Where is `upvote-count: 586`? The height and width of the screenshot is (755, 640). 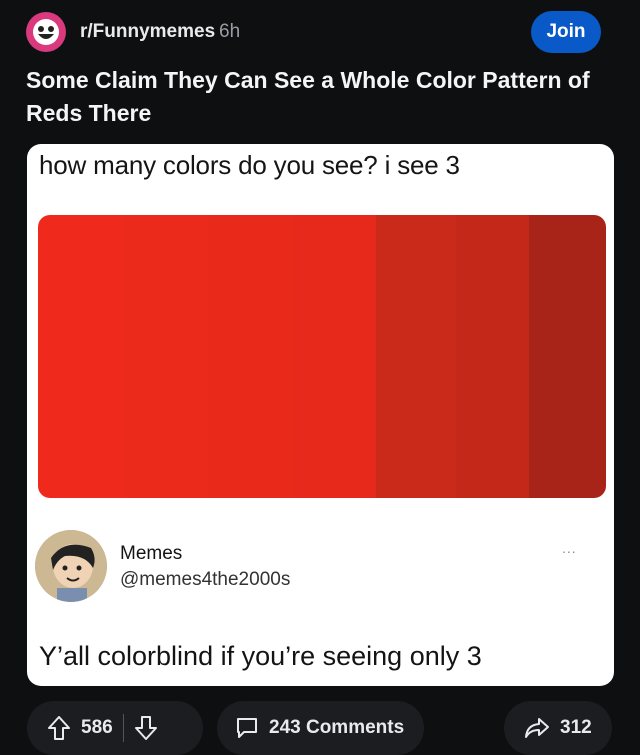 upvote-count: 586 is located at coordinates (97, 727).